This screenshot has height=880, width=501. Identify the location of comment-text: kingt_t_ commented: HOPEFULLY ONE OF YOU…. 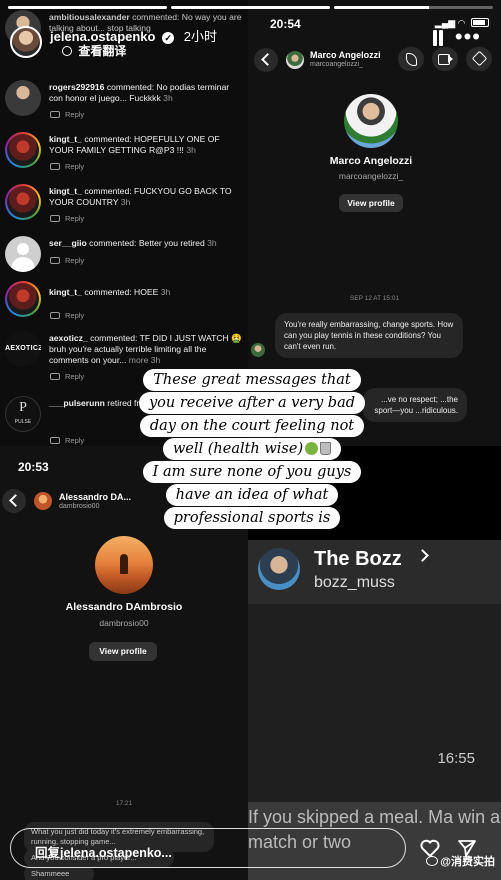
(147, 145).